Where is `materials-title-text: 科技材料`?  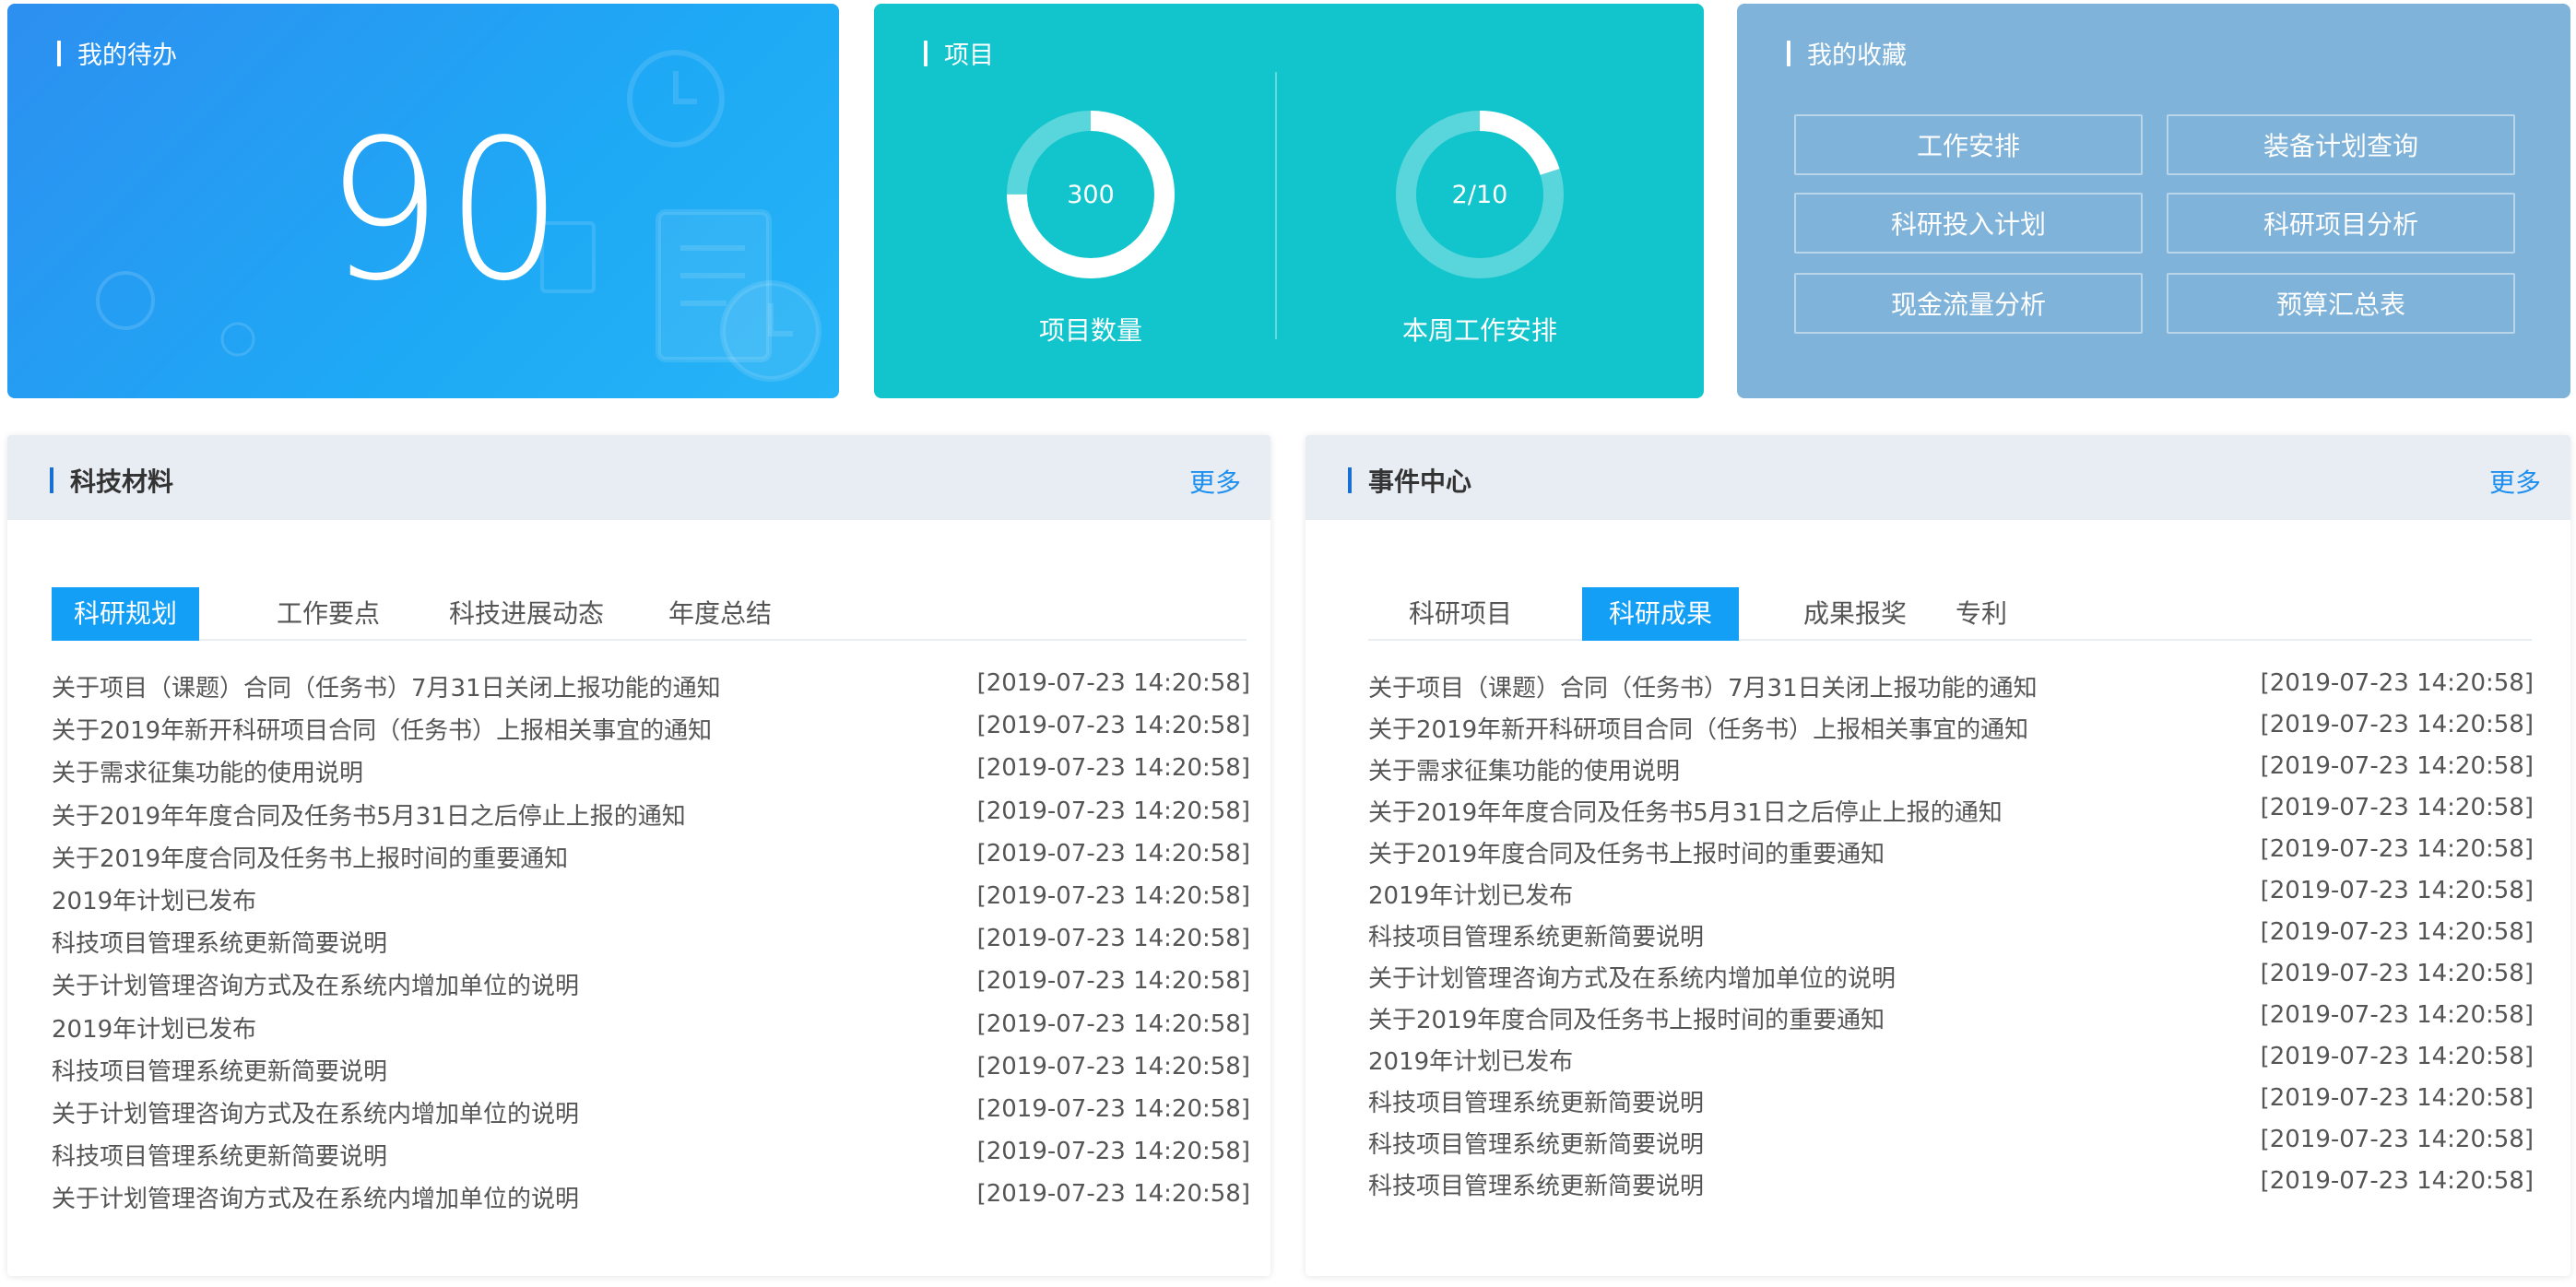
materials-title-text: 科技材料 is located at coordinates (122, 482).